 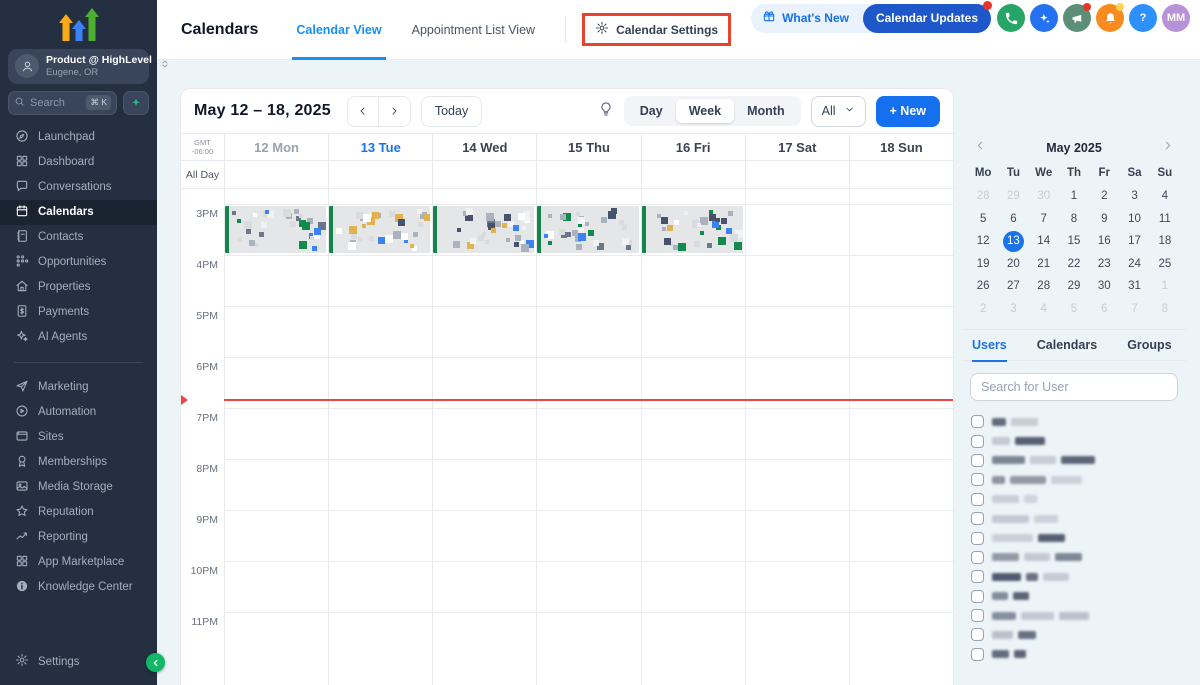 What do you see at coordinates (927, 16) in the screenshot?
I see `calendar-updates-badge: Calendar Updates` at bounding box center [927, 16].